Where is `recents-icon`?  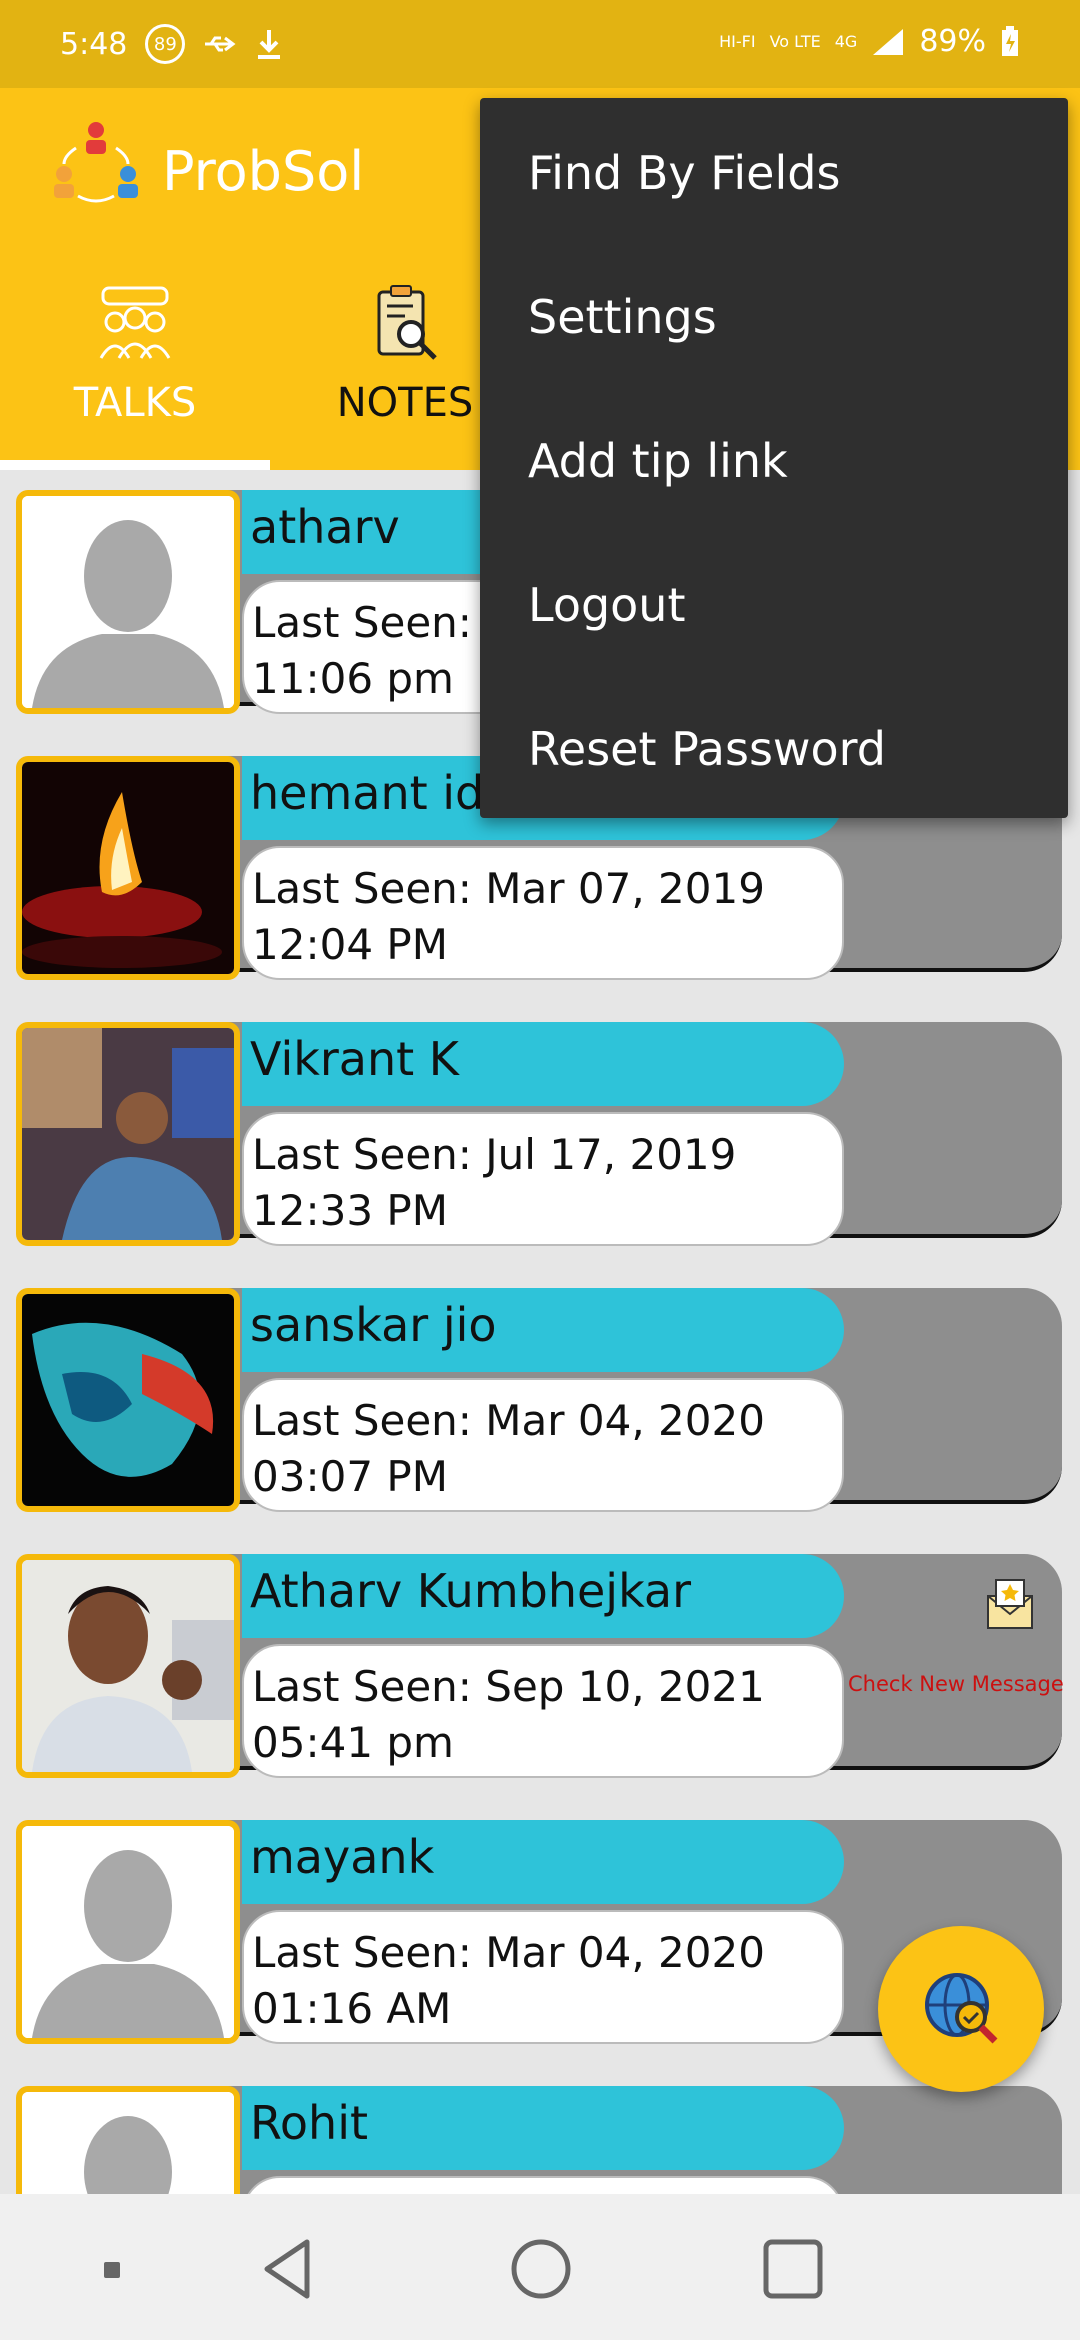 recents-icon is located at coordinates (793, 2269).